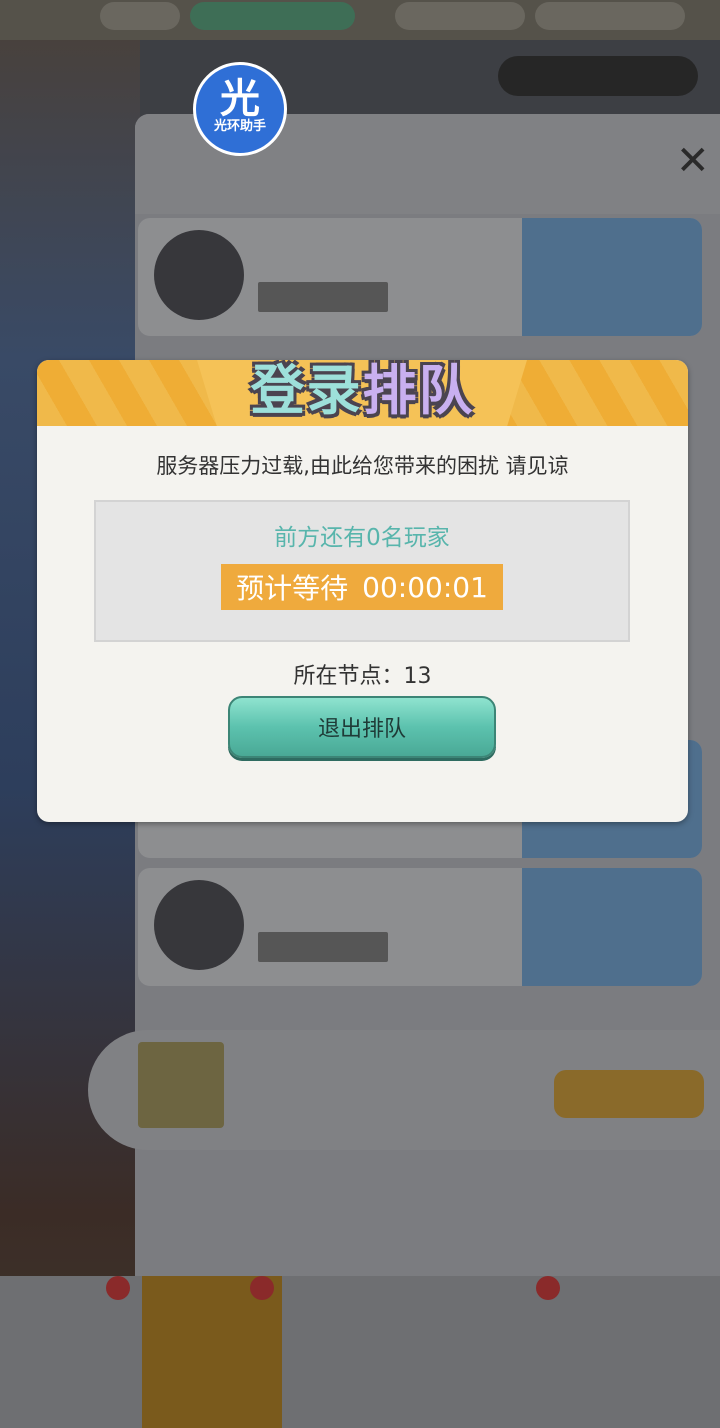 The image size is (720, 1428). Describe the element at coordinates (418, 391) in the screenshot. I see `dialog-title-part2: 排队` at that location.